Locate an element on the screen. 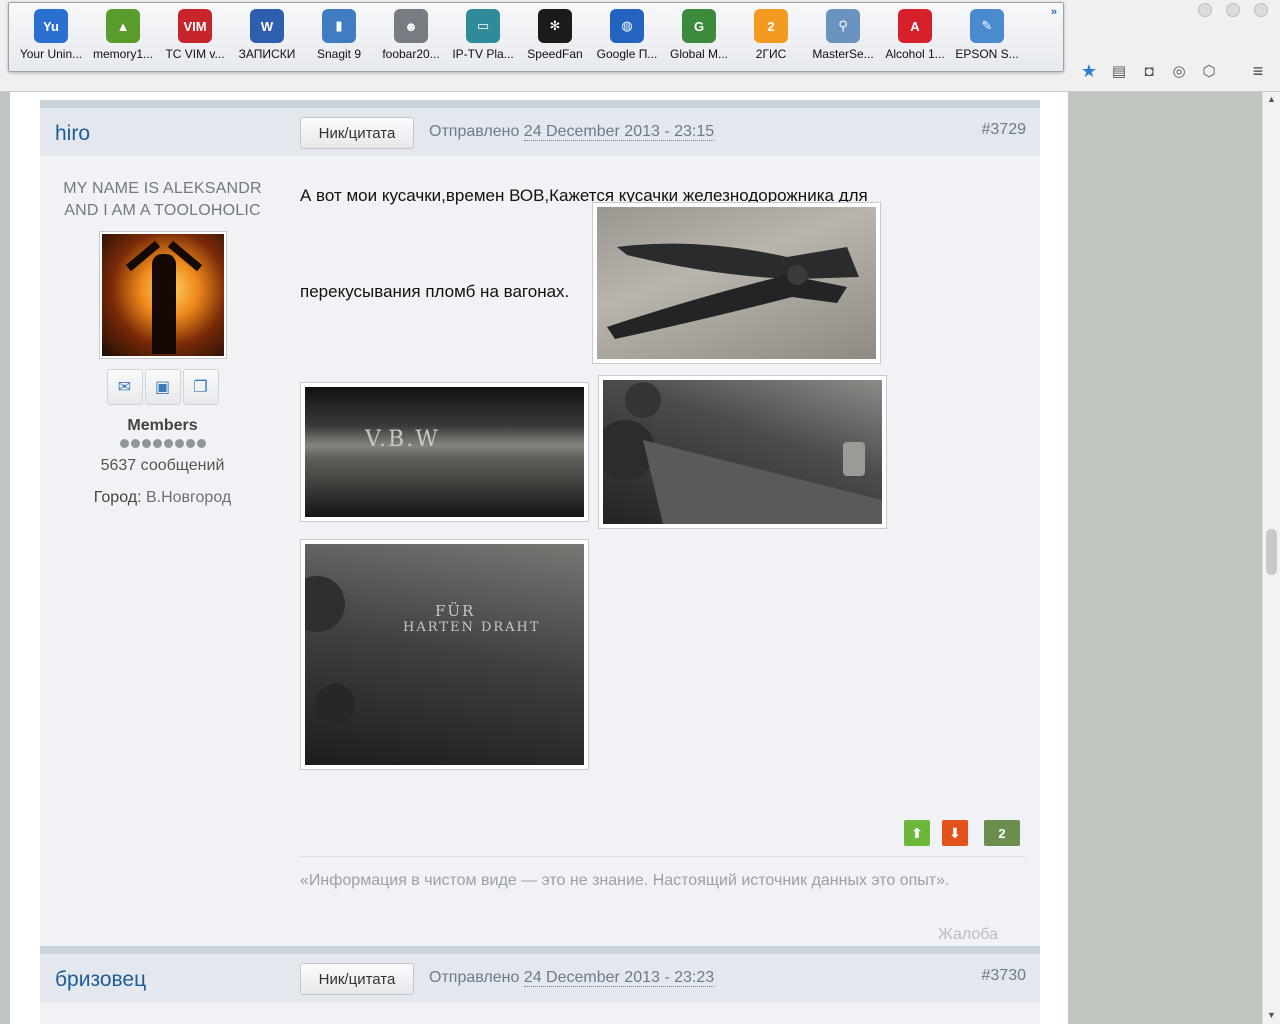  post-sent-info: Отправлено 24 December 2013 - 23:15 is located at coordinates (572, 132).